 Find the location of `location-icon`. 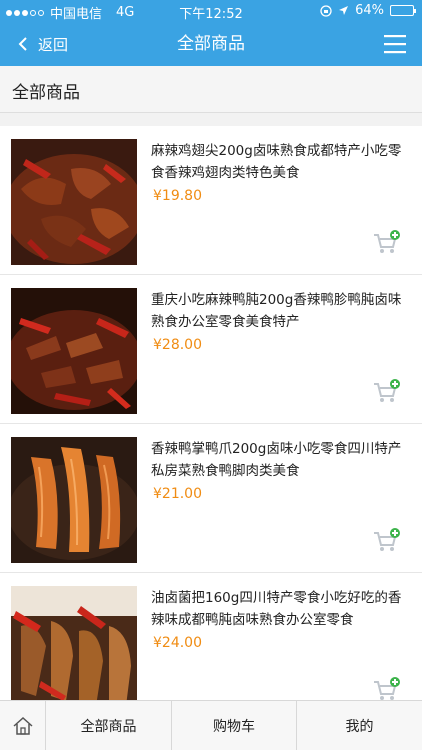

location-icon is located at coordinates (344, 10).